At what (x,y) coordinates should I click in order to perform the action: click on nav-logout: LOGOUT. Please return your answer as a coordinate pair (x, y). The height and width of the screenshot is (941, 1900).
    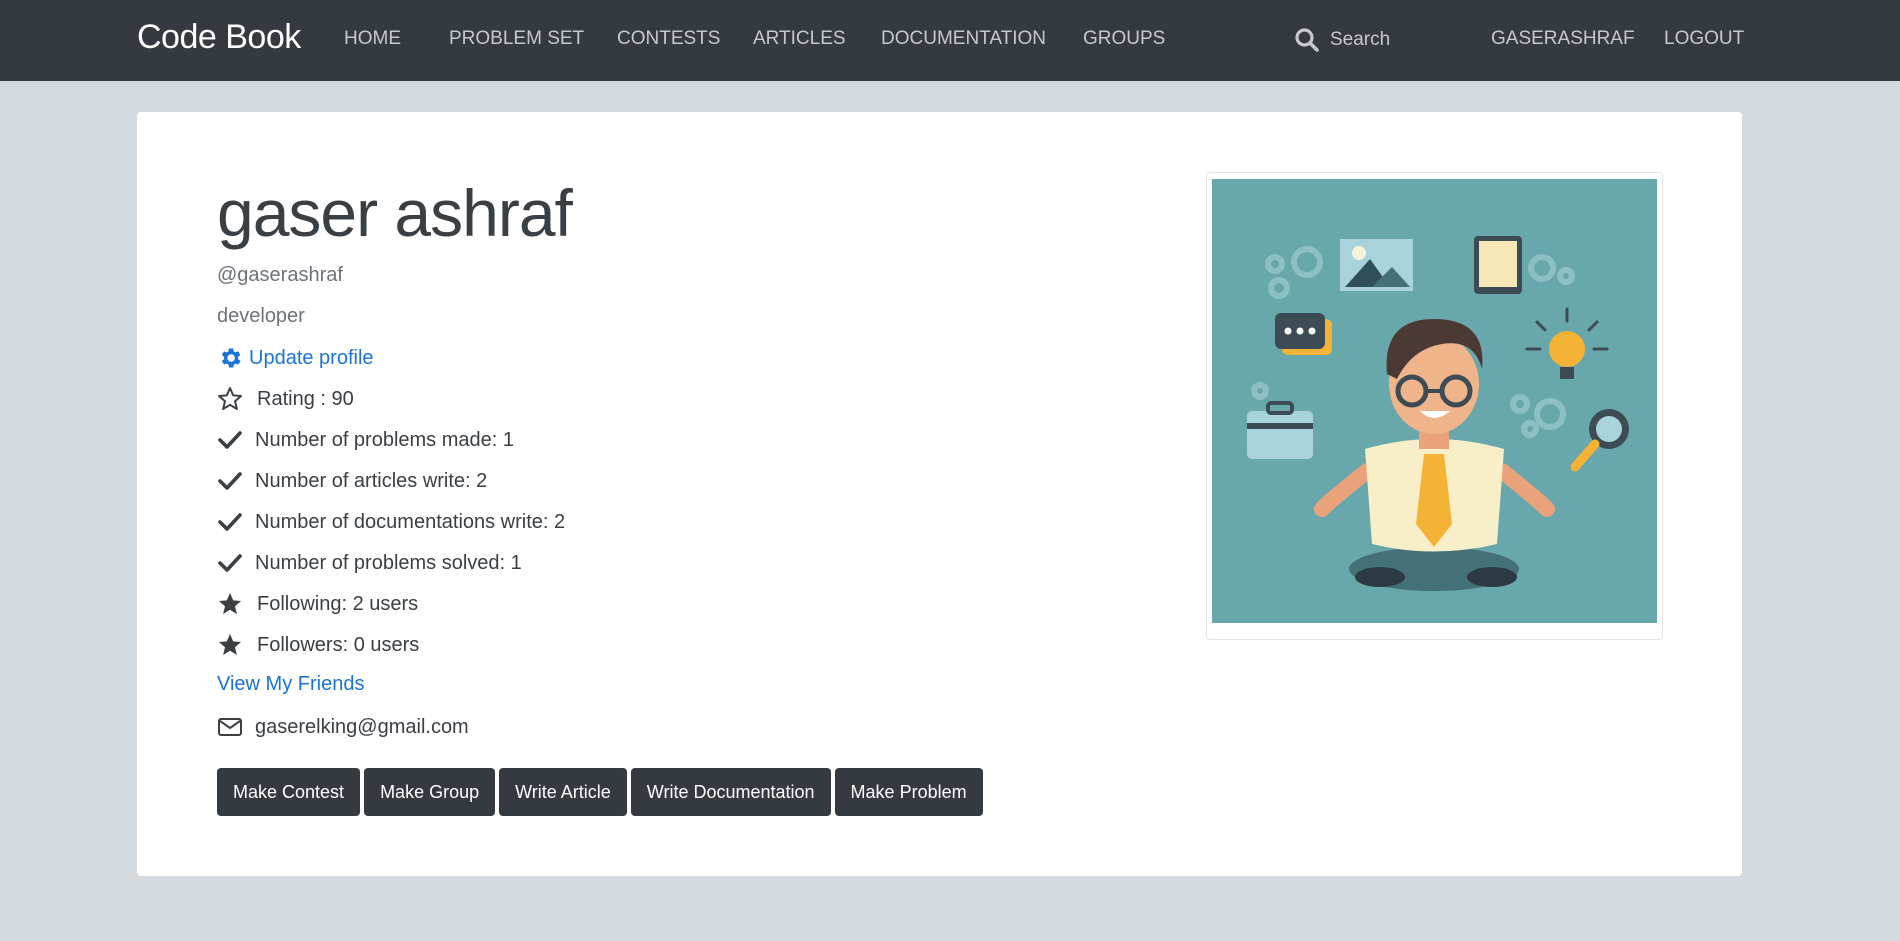
    Looking at the image, I should click on (1704, 39).